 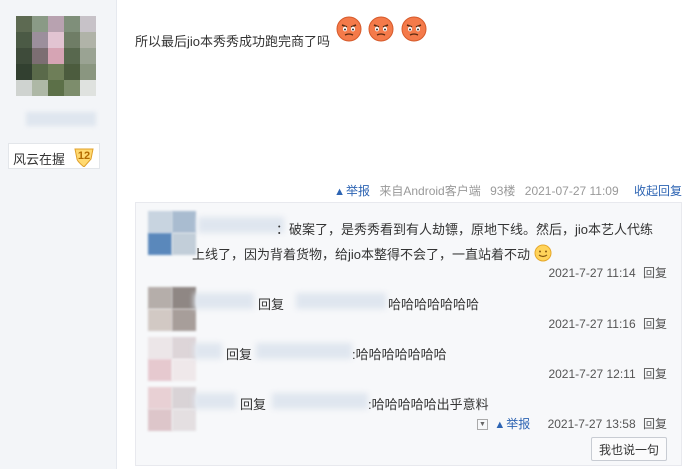 I want to click on fold-replies-link: 收起回复, so click(x=658, y=191).